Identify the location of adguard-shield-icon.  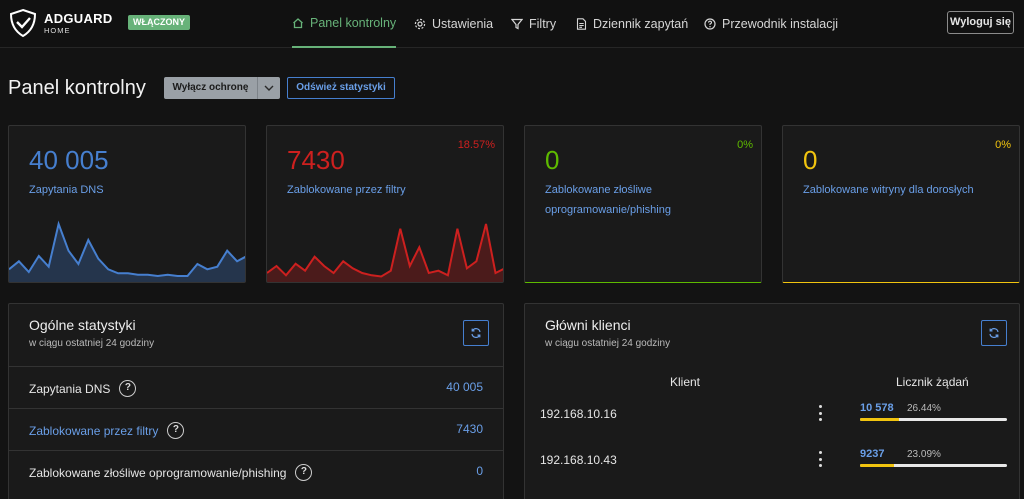
(23, 23).